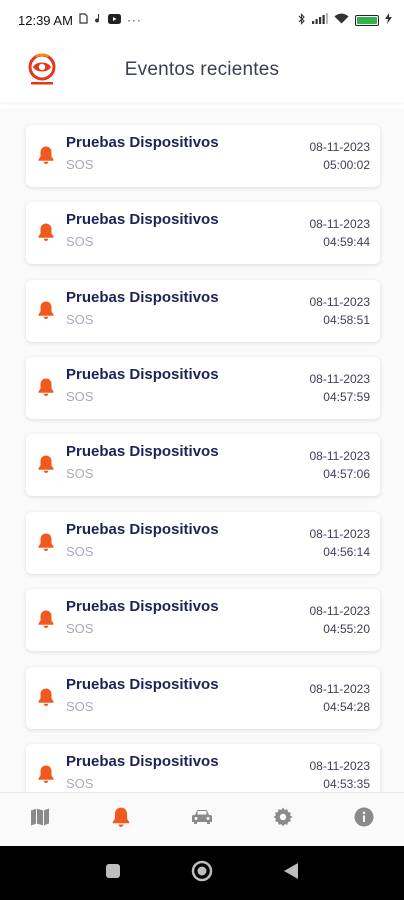  I want to click on event-time: 04:58:51, so click(346, 320).